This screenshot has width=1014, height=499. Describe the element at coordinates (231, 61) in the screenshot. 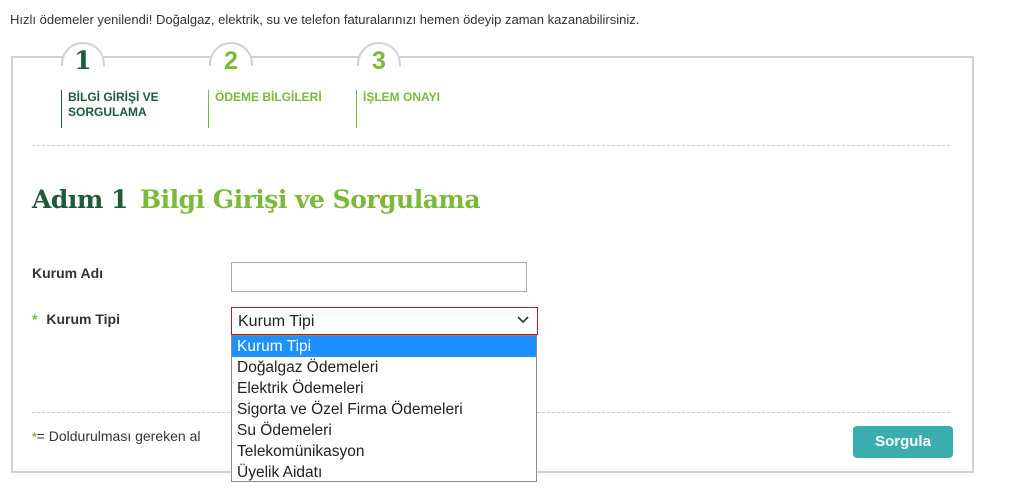

I see `step-2-number: 2` at that location.